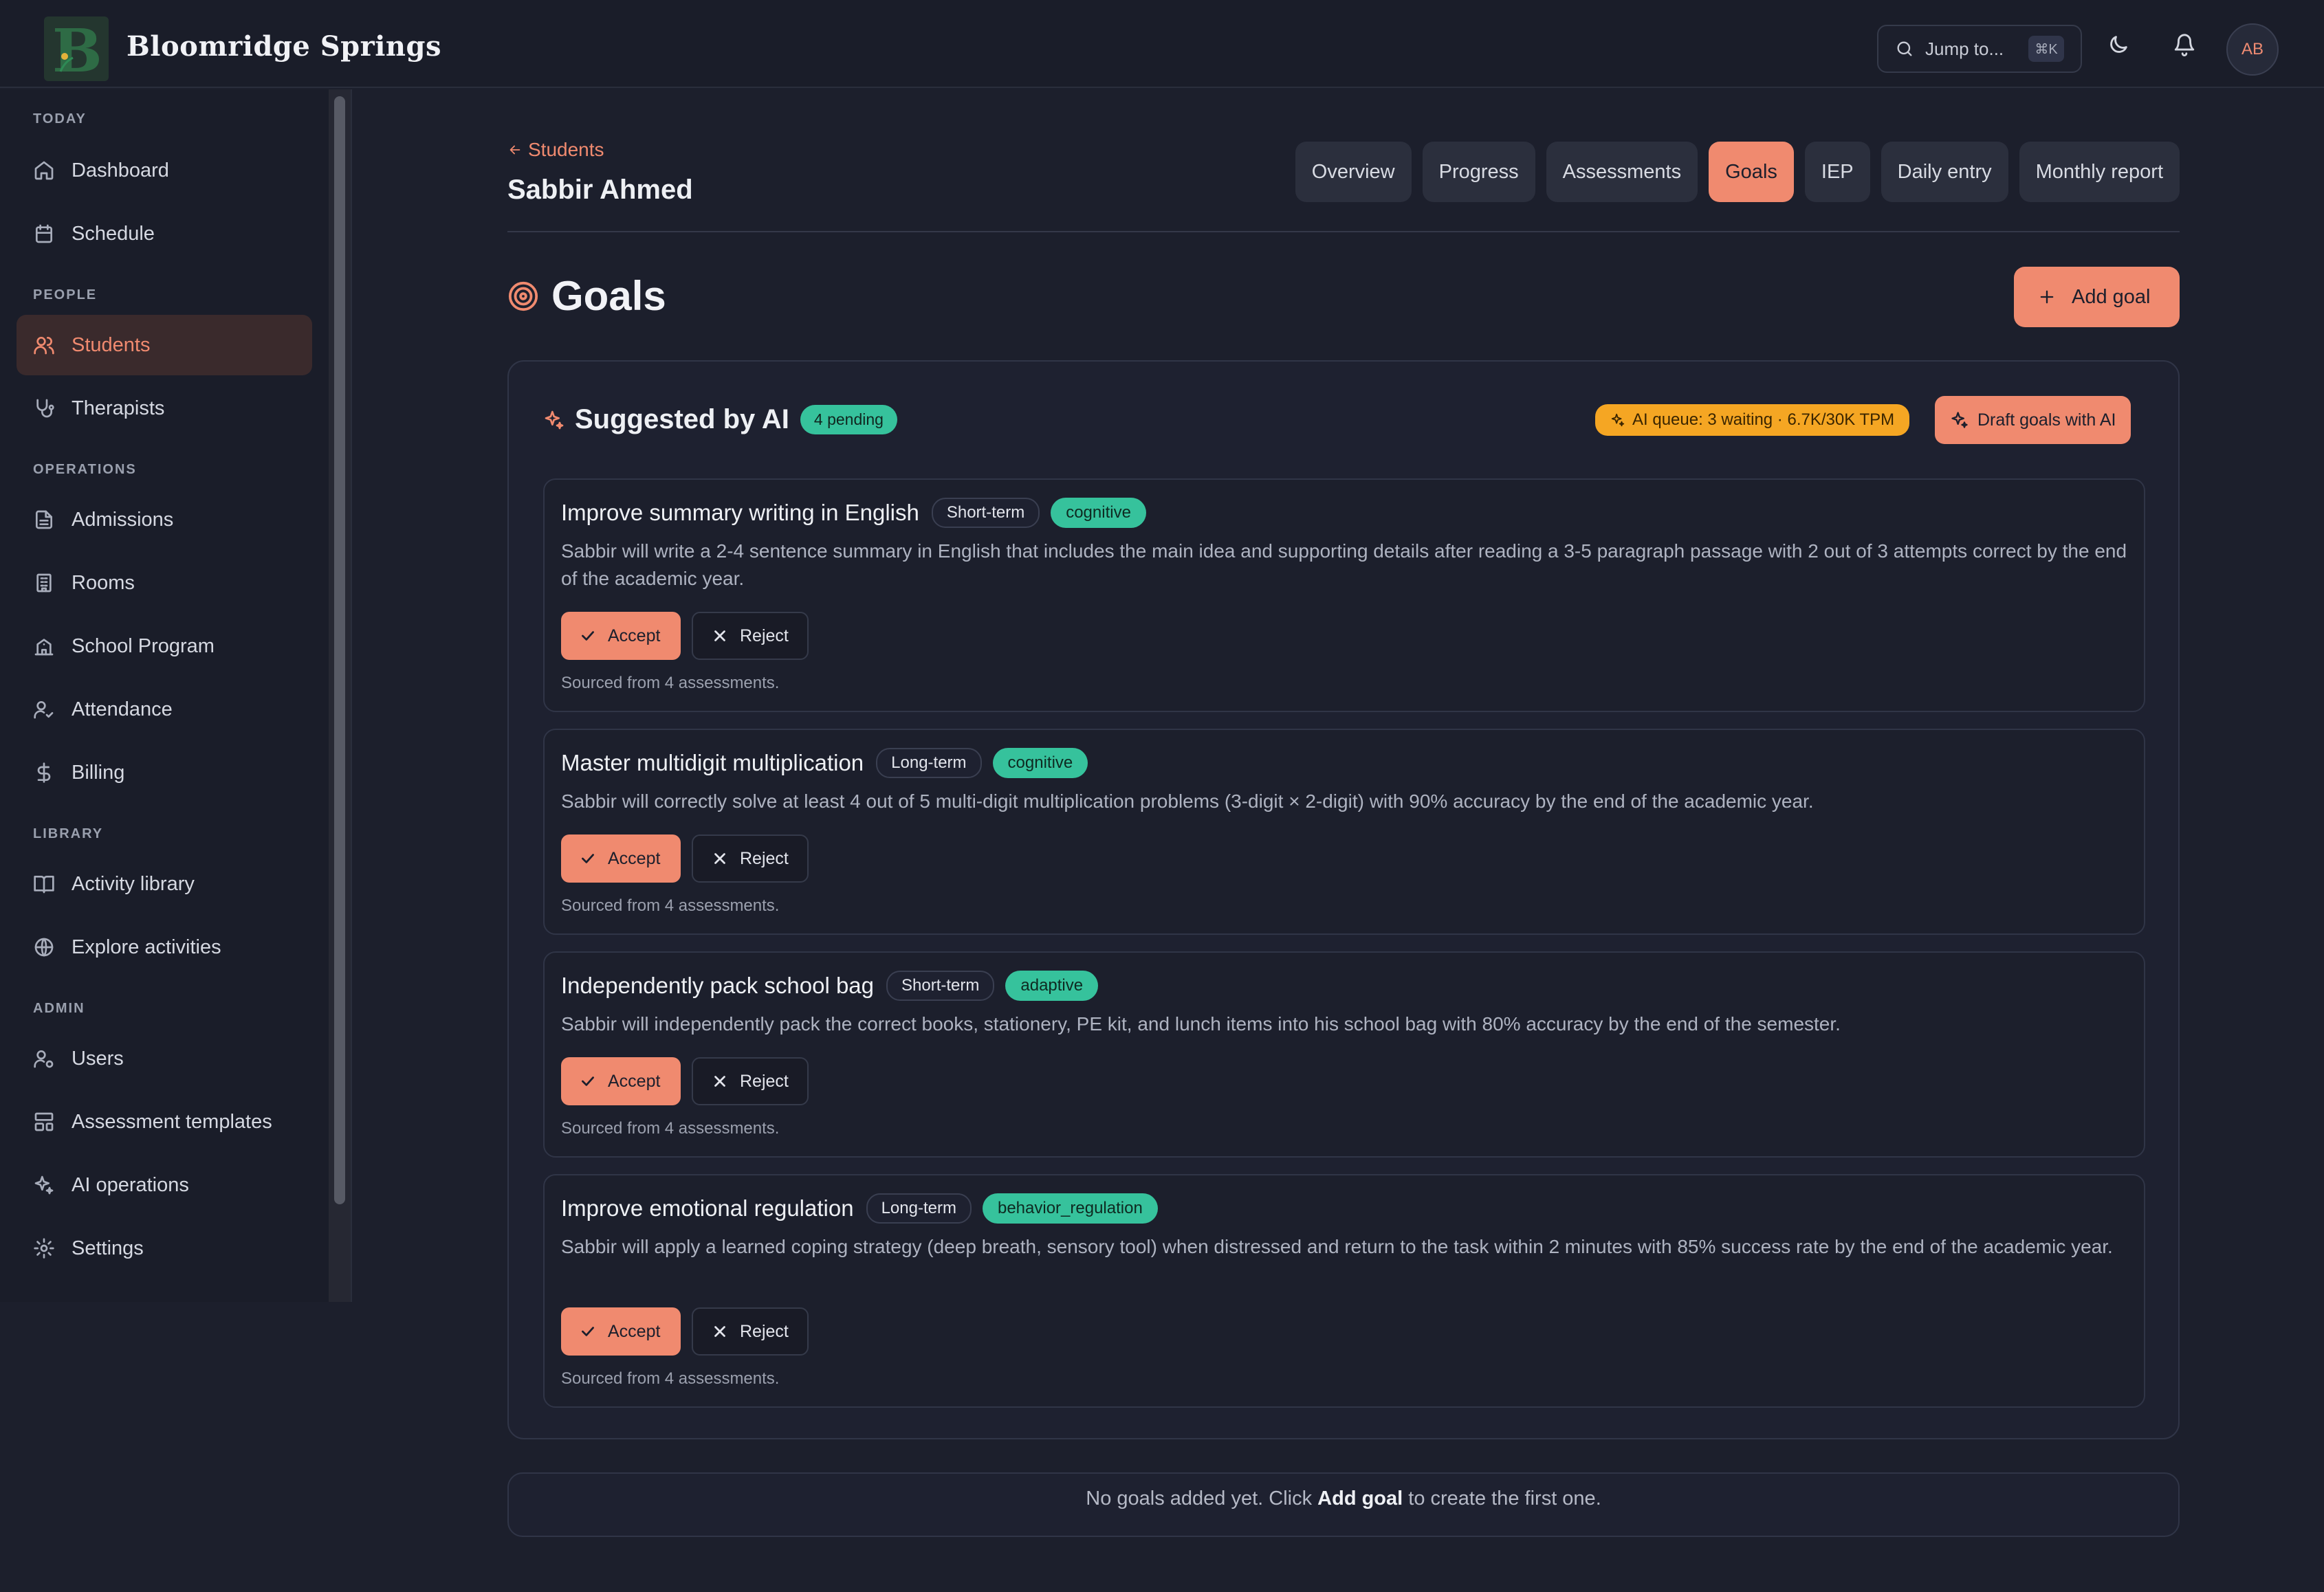 The width and height of the screenshot is (2324, 1592). Describe the element at coordinates (718, 985) in the screenshot. I see `goal-title: Independently pack school bag` at that location.